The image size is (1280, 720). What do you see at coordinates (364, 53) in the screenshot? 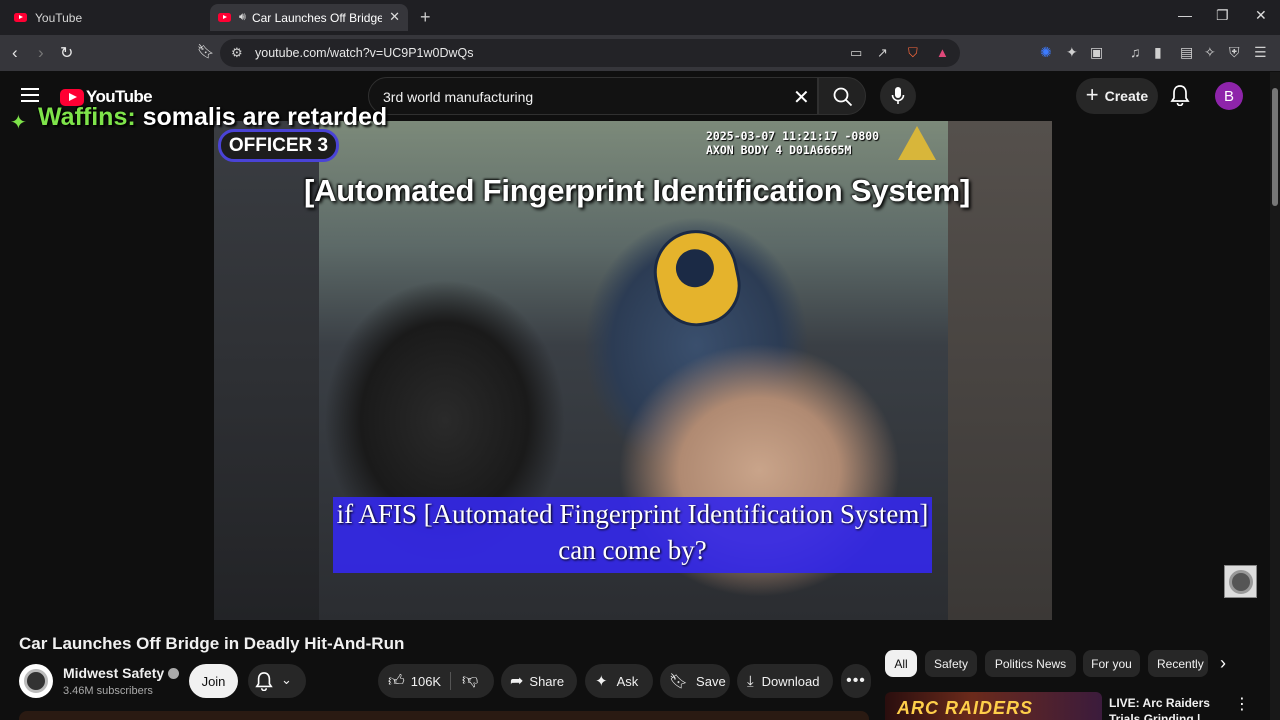
I see `url-text: youtube.com/watch?v=UC9P1w0DwQs` at bounding box center [364, 53].